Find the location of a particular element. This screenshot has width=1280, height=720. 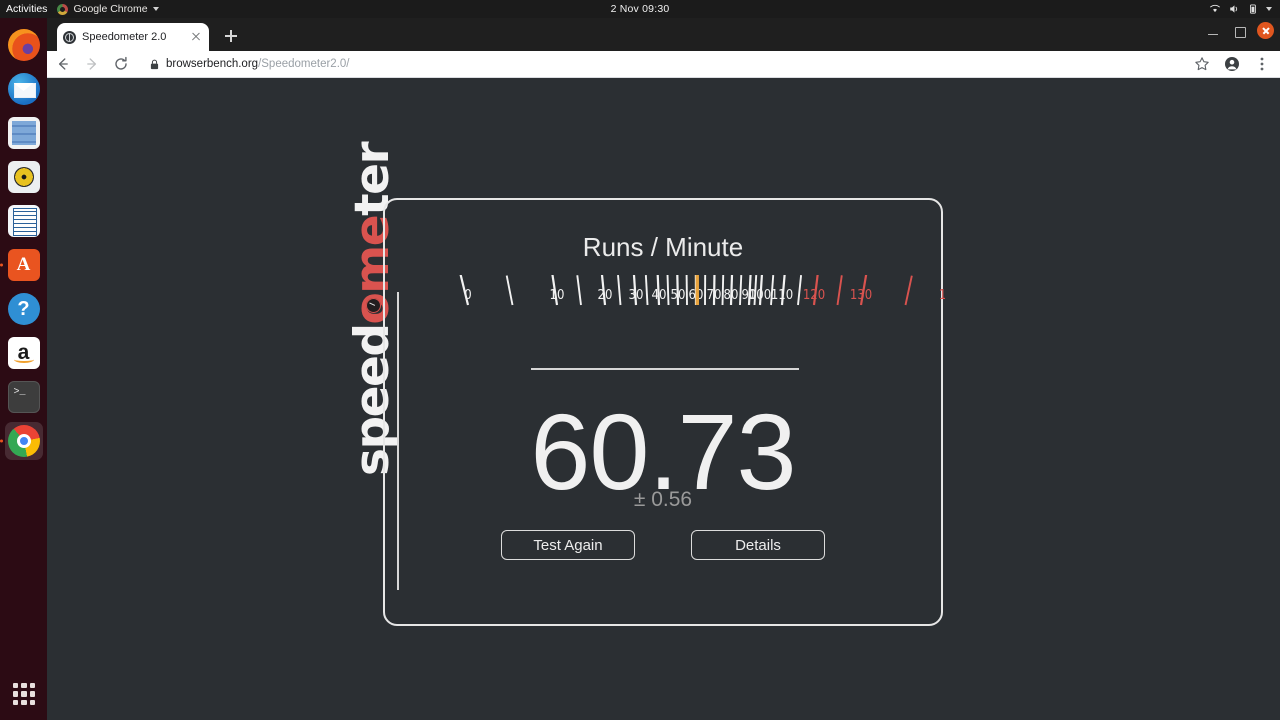

gnome-top-bar: Activities Google Chrome 2 Nov 09:30 is located at coordinates (640, 9).